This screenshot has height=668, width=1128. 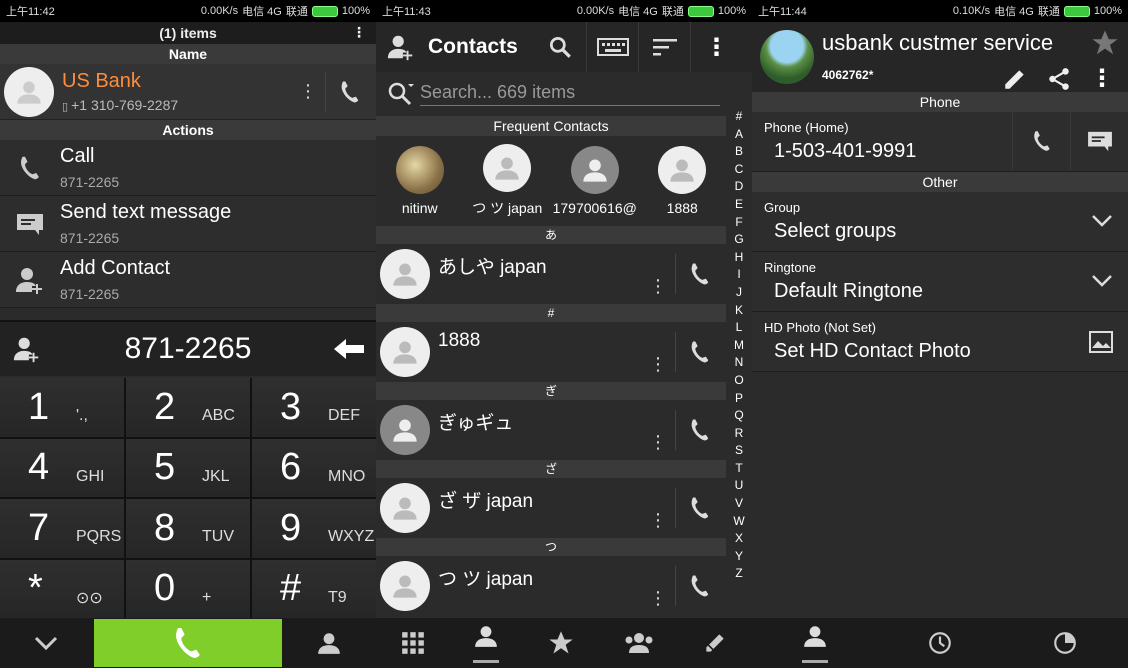 What do you see at coordinates (188, 467) in the screenshot?
I see `key-5: 5 JKL` at bounding box center [188, 467].